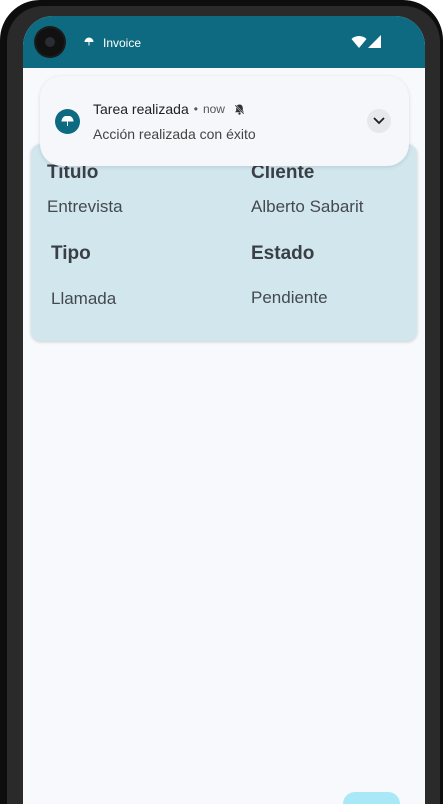 Image resolution: width=443 pixels, height=804 pixels. What do you see at coordinates (359, 42) in the screenshot?
I see `wifi-icon` at bounding box center [359, 42].